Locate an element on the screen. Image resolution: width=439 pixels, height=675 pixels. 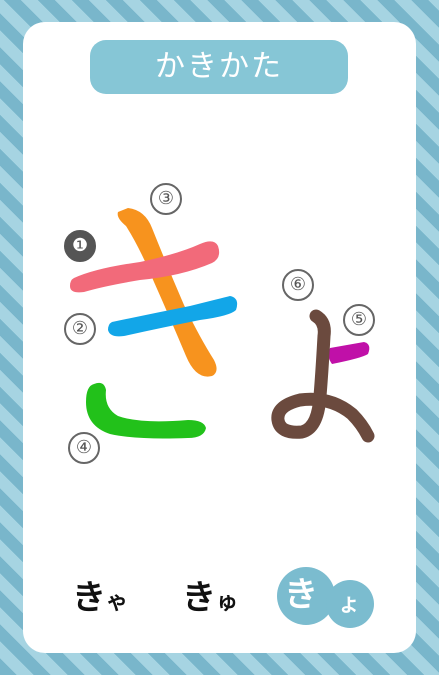
stroke-number-2: ② is located at coordinates (80, 329).